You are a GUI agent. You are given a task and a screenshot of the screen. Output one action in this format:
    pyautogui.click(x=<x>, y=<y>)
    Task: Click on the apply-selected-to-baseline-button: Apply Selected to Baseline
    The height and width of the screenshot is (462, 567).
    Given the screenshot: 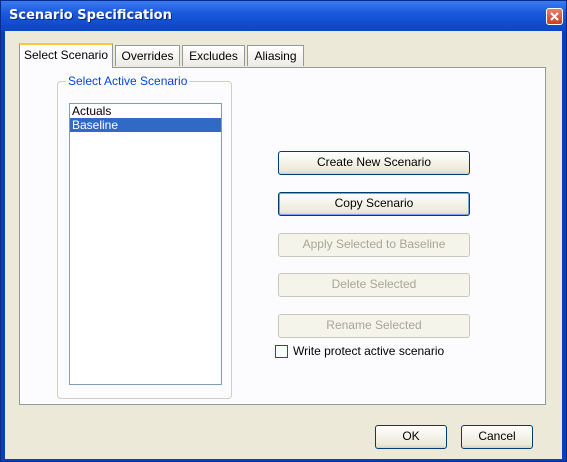 What is the action you would take?
    pyautogui.click(x=374, y=245)
    